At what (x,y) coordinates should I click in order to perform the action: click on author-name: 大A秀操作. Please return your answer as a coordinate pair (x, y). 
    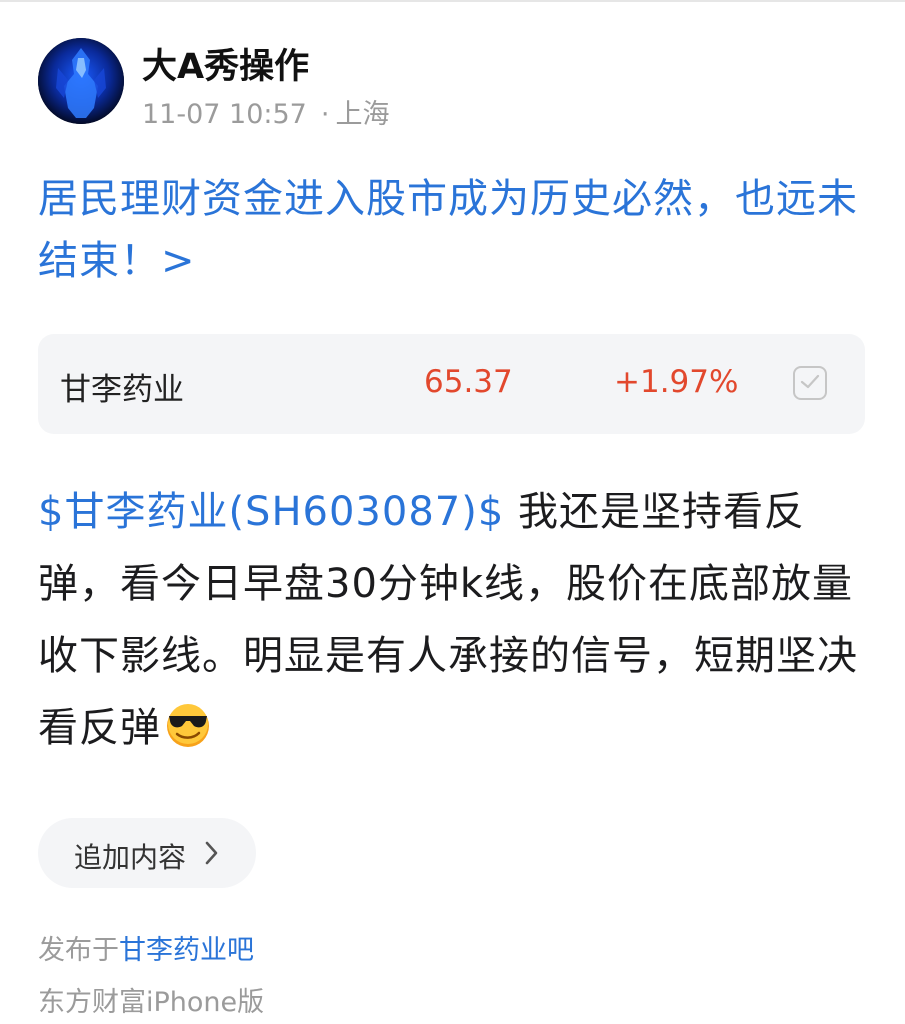
    Looking at the image, I should click on (225, 63).